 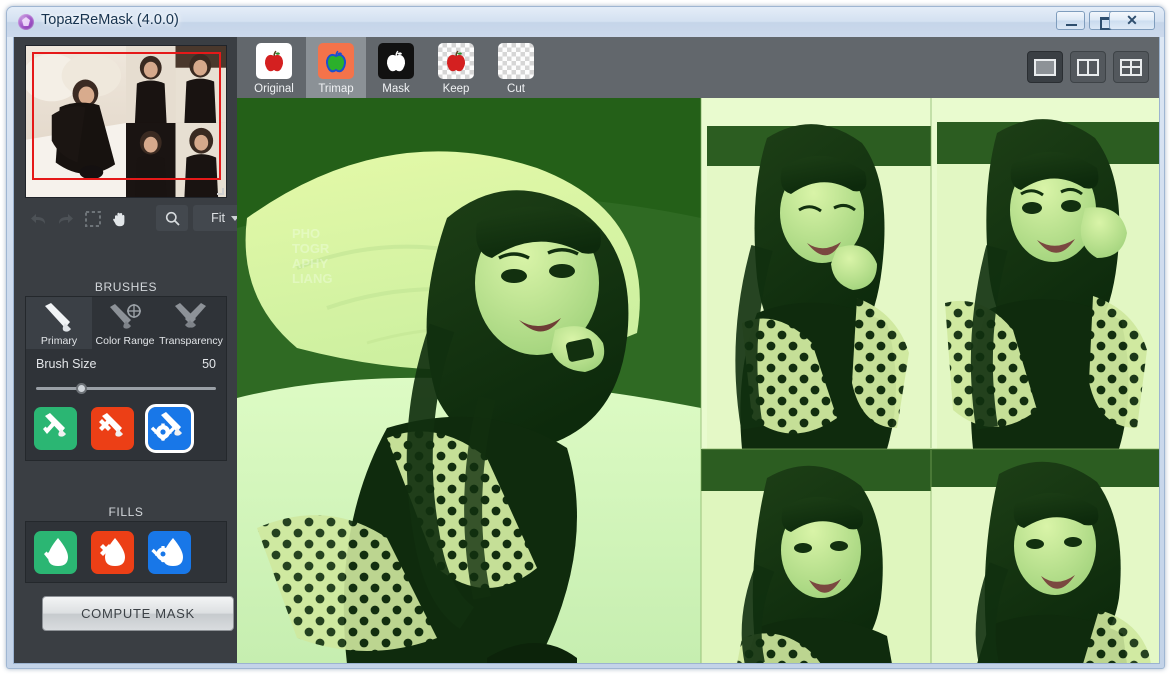 I want to click on compute-fill-button, so click(x=169, y=552).